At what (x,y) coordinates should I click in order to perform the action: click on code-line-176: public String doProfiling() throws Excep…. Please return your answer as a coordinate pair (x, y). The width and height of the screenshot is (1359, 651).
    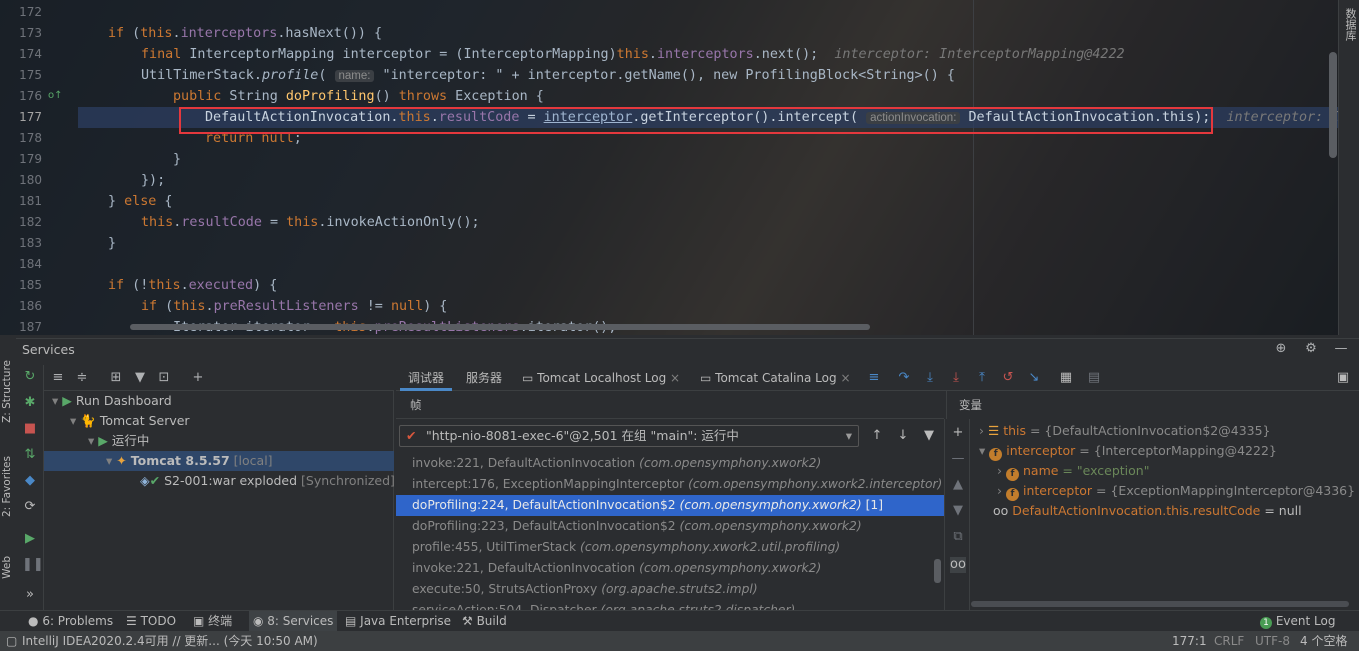
    Looking at the image, I should click on (358, 96).